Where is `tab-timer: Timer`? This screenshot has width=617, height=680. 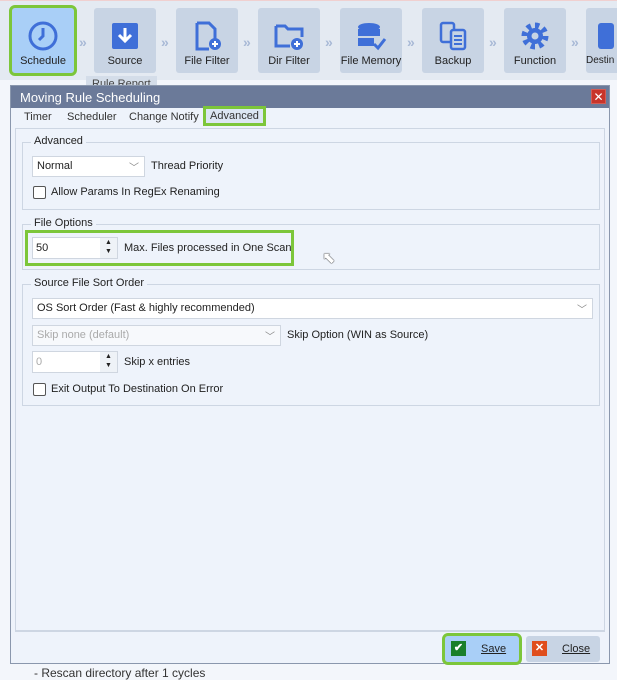 tab-timer: Timer is located at coordinates (38, 117).